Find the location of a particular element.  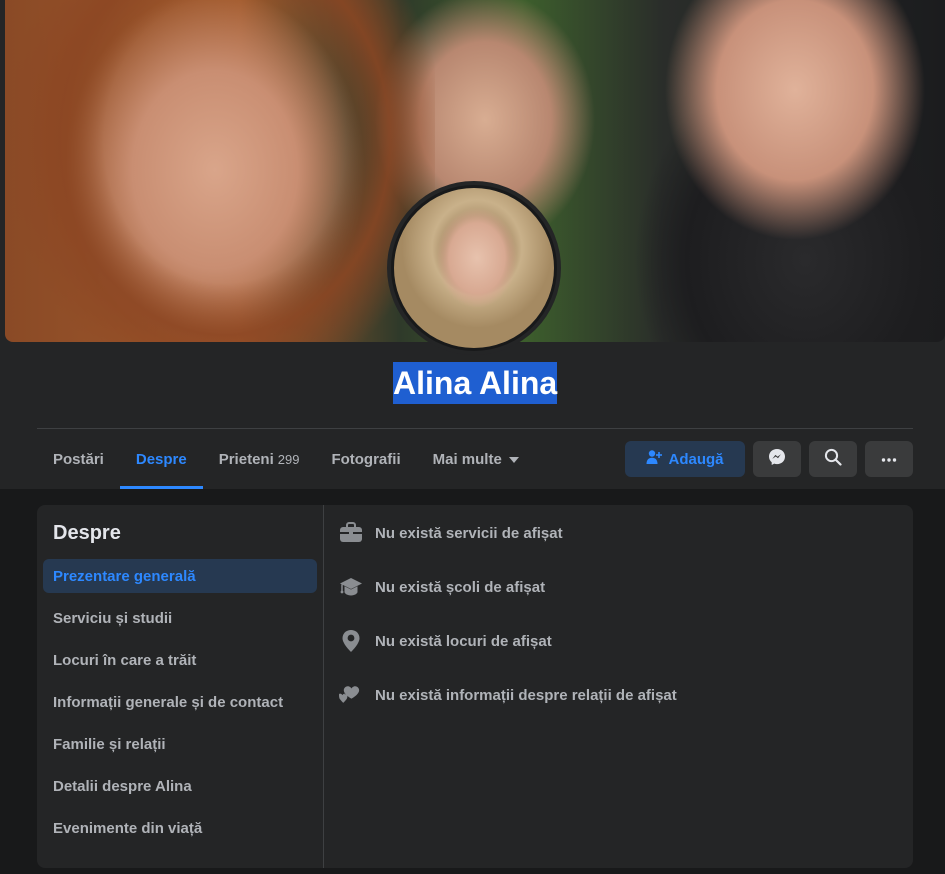

sidebar-item-family-relationships: Familie și relații is located at coordinates (180, 744).